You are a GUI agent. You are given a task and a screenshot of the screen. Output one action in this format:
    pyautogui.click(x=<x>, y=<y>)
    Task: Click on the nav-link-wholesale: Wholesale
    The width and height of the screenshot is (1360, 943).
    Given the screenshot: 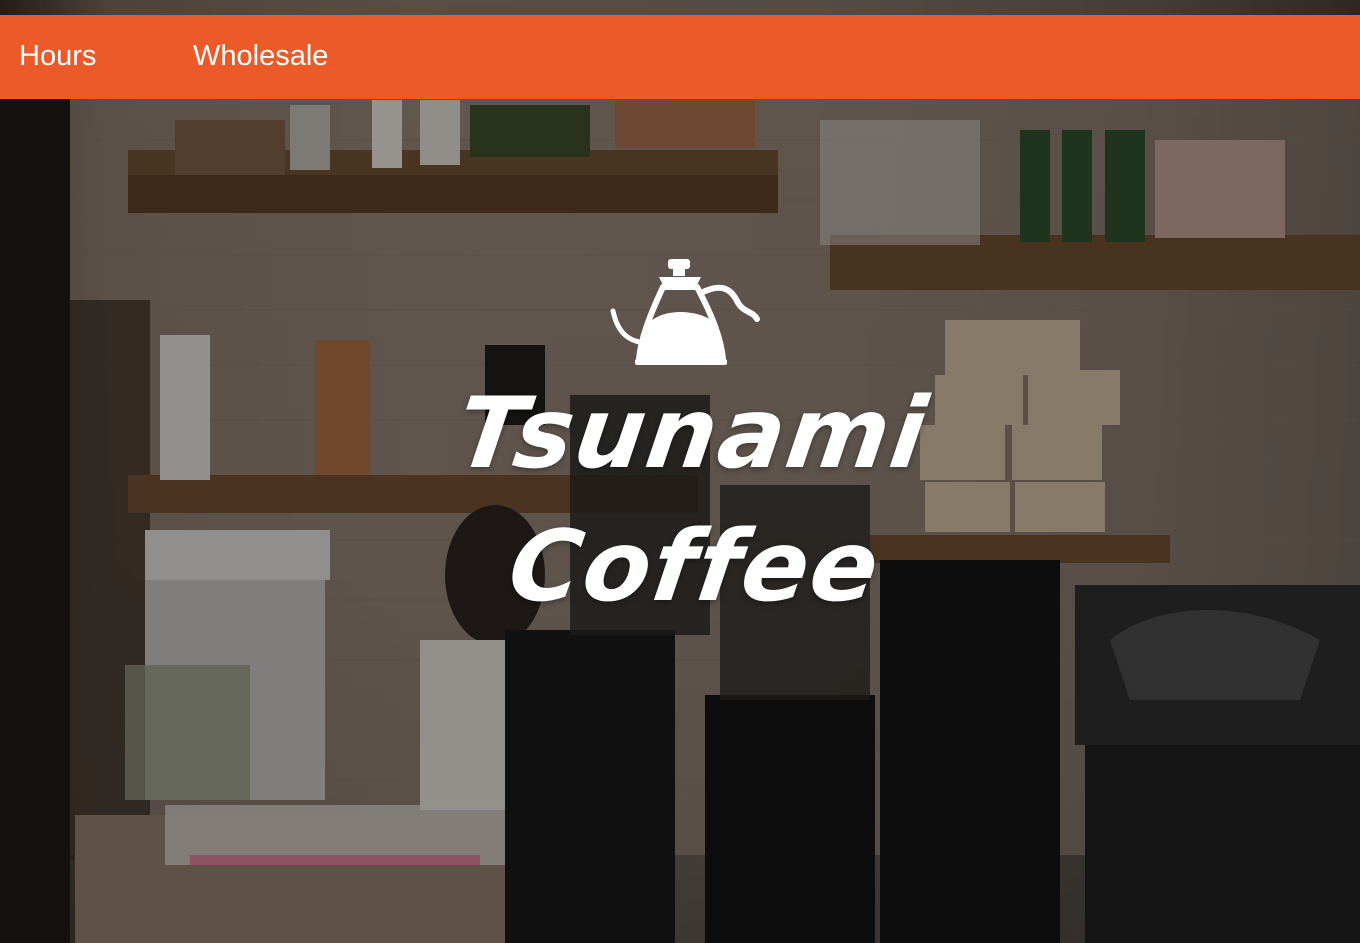 What is the action you would take?
    pyautogui.click(x=260, y=56)
    